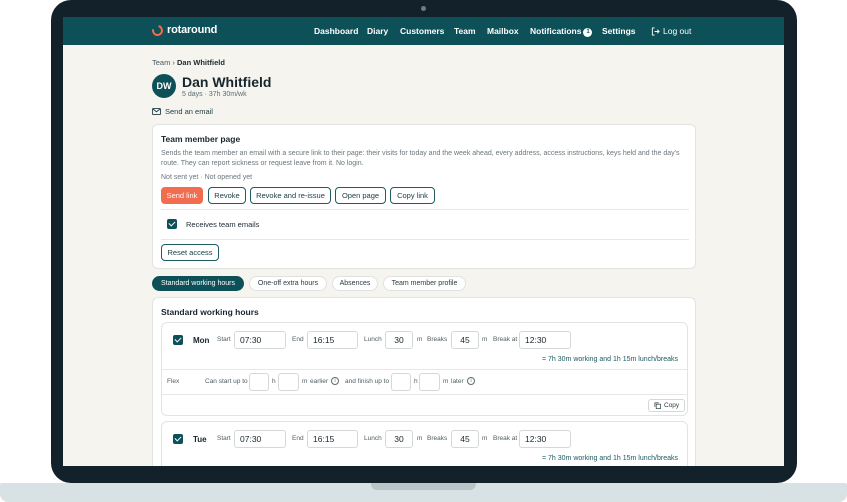 The height and width of the screenshot is (502, 847). I want to click on receives-team-emails-label: Receives team emails, so click(223, 224).